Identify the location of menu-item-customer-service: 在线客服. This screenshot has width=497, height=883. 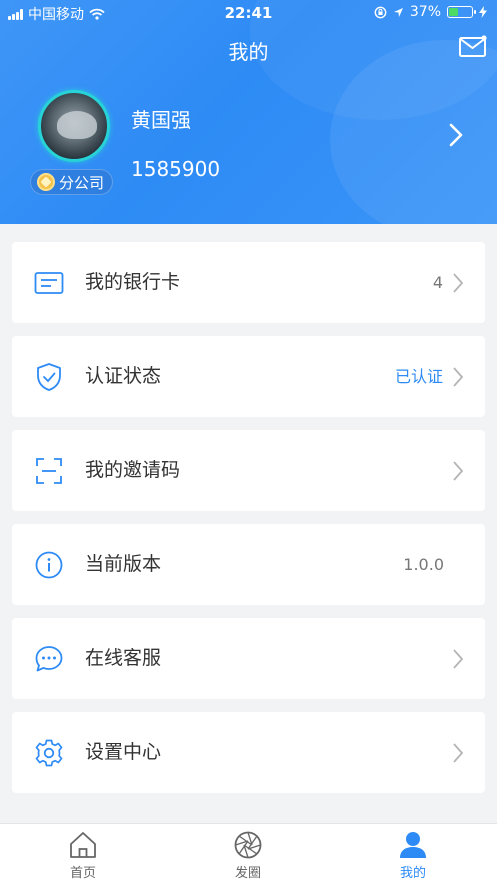
(248, 658).